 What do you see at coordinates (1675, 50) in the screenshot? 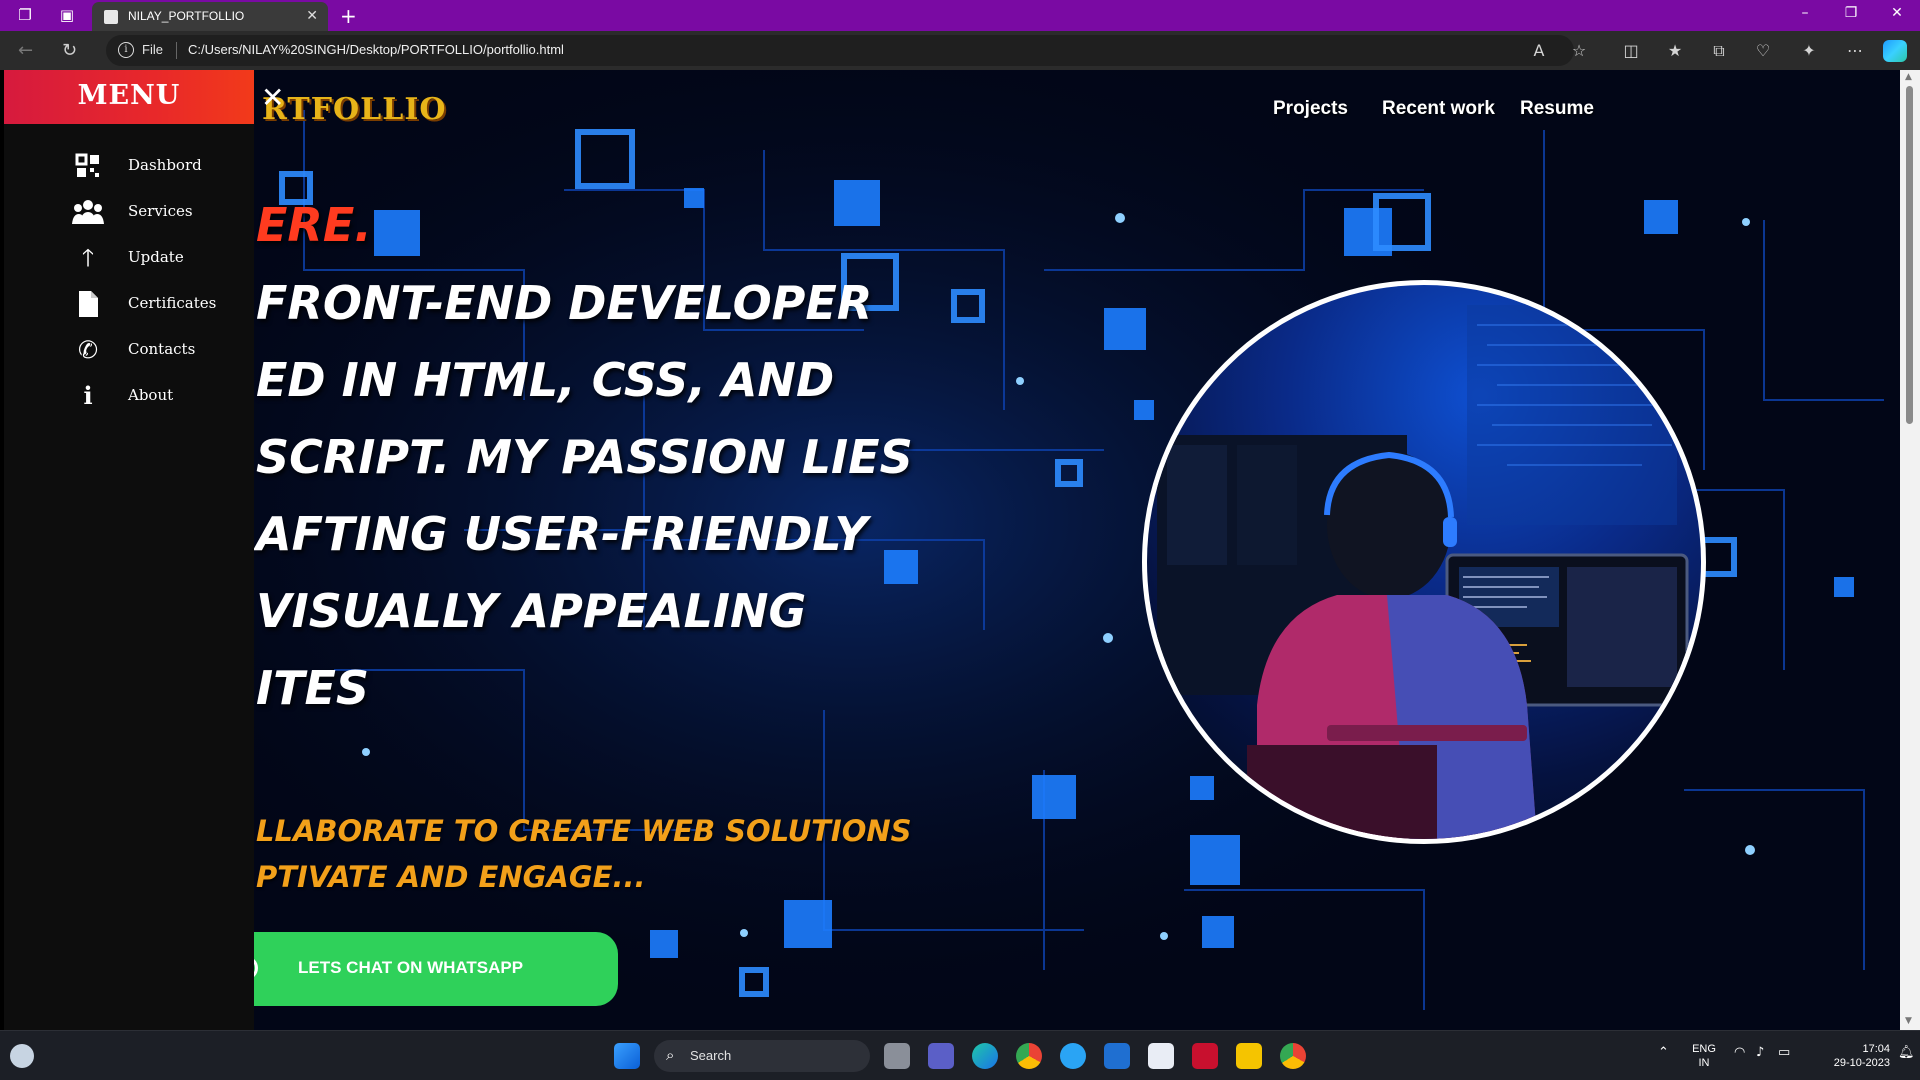
I see `favorites-icon: ★` at bounding box center [1675, 50].